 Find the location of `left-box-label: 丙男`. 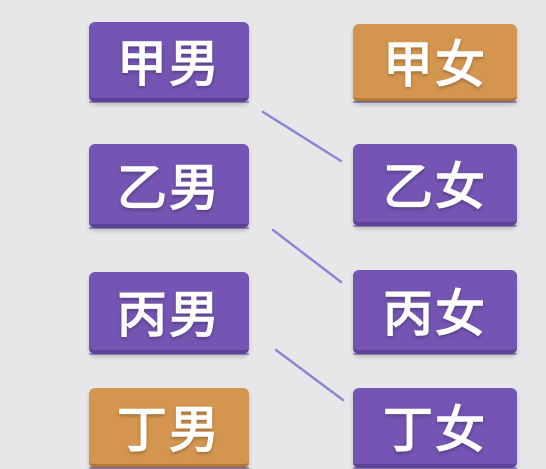

left-box-label: 丙男 is located at coordinates (169, 315).